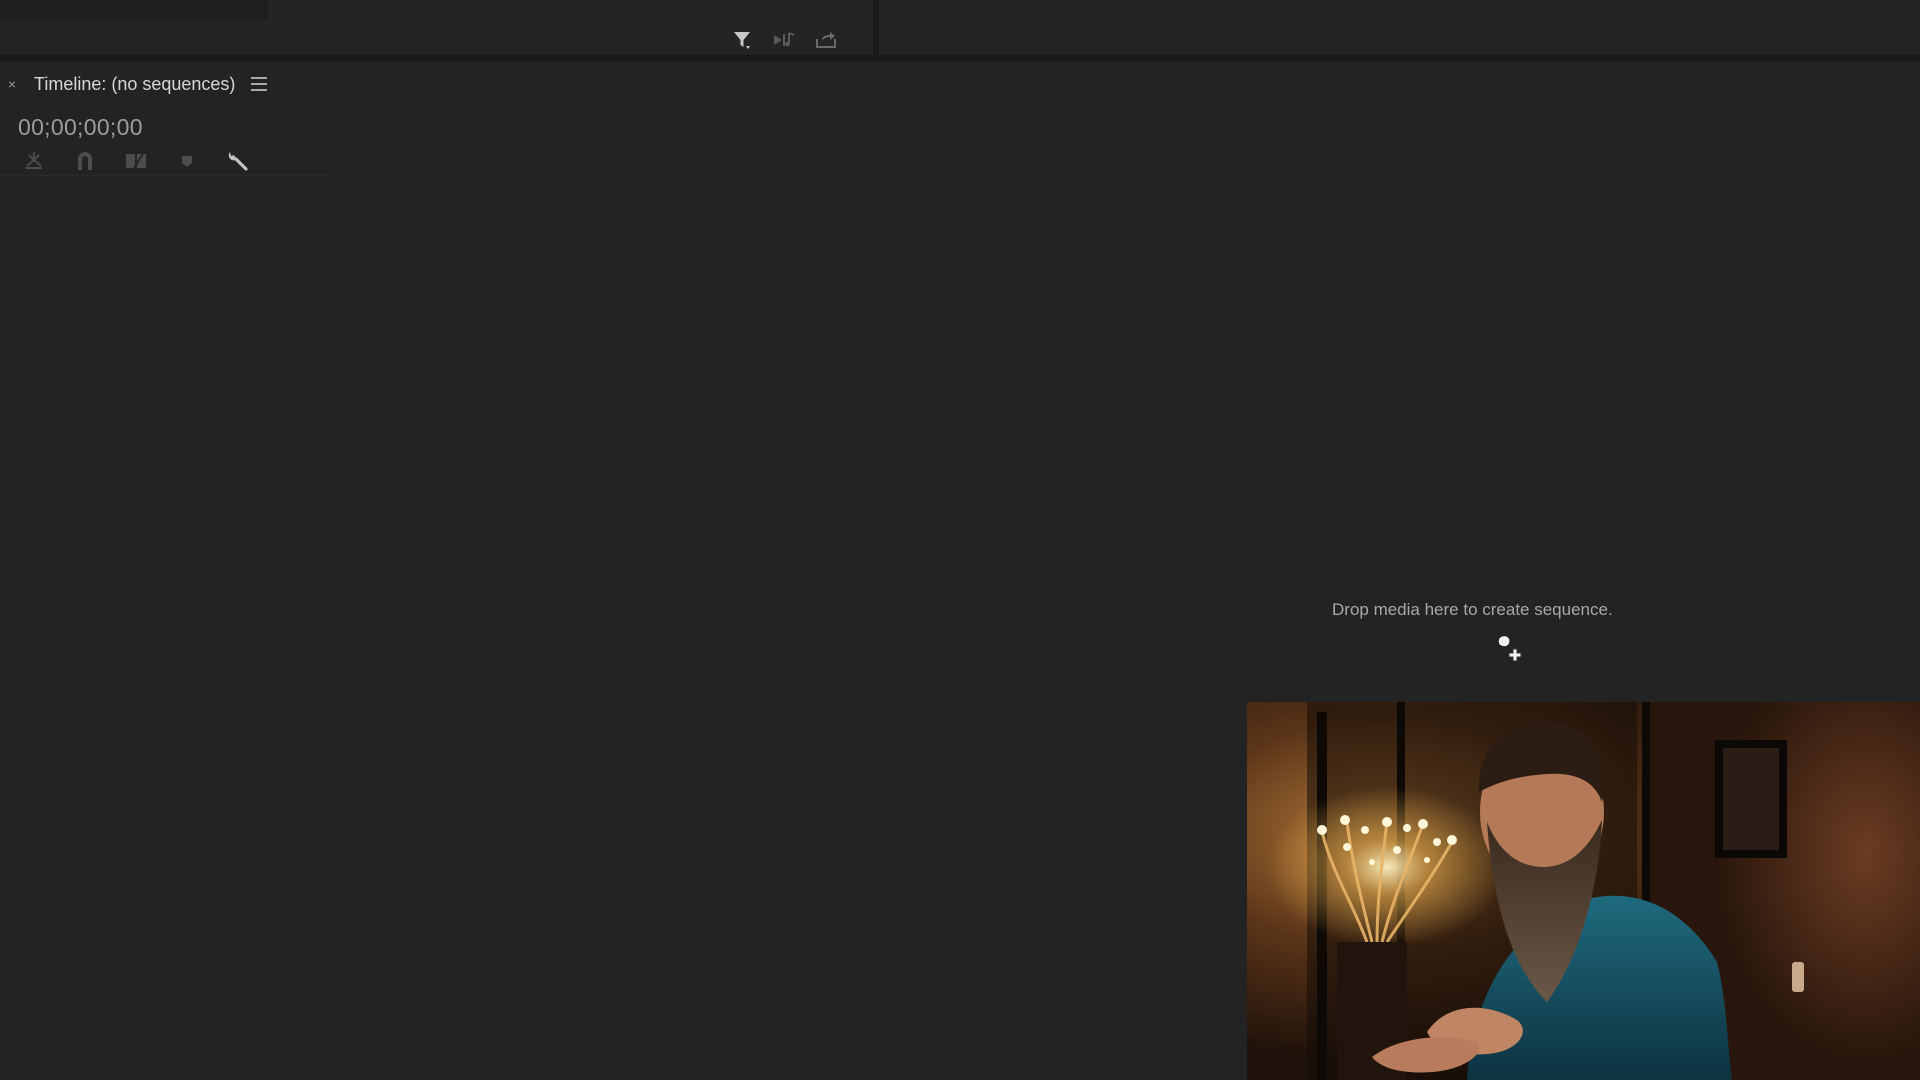 The image size is (1920, 1080). What do you see at coordinates (165, 175) in the screenshot?
I see `tools-divider` at bounding box center [165, 175].